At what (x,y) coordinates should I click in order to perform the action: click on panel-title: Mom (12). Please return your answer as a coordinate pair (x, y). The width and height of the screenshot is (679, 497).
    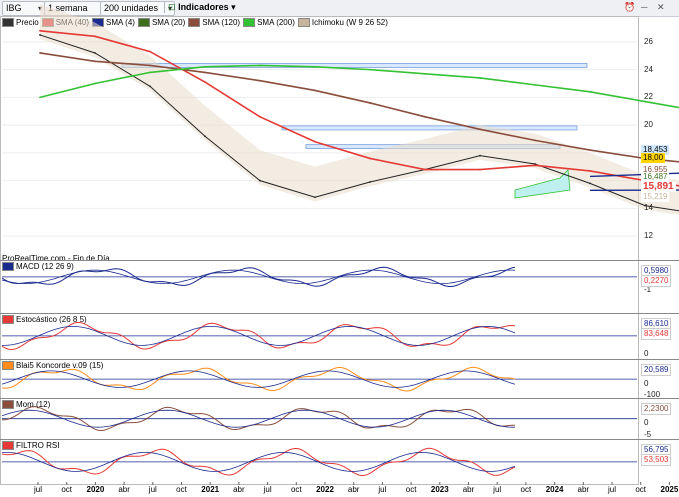
    Looking at the image, I should click on (26, 404).